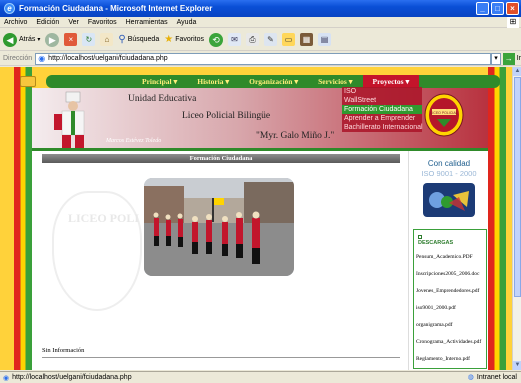 The width and height of the screenshot is (521, 383). I want to click on address-label: Dirección, so click(18, 58).